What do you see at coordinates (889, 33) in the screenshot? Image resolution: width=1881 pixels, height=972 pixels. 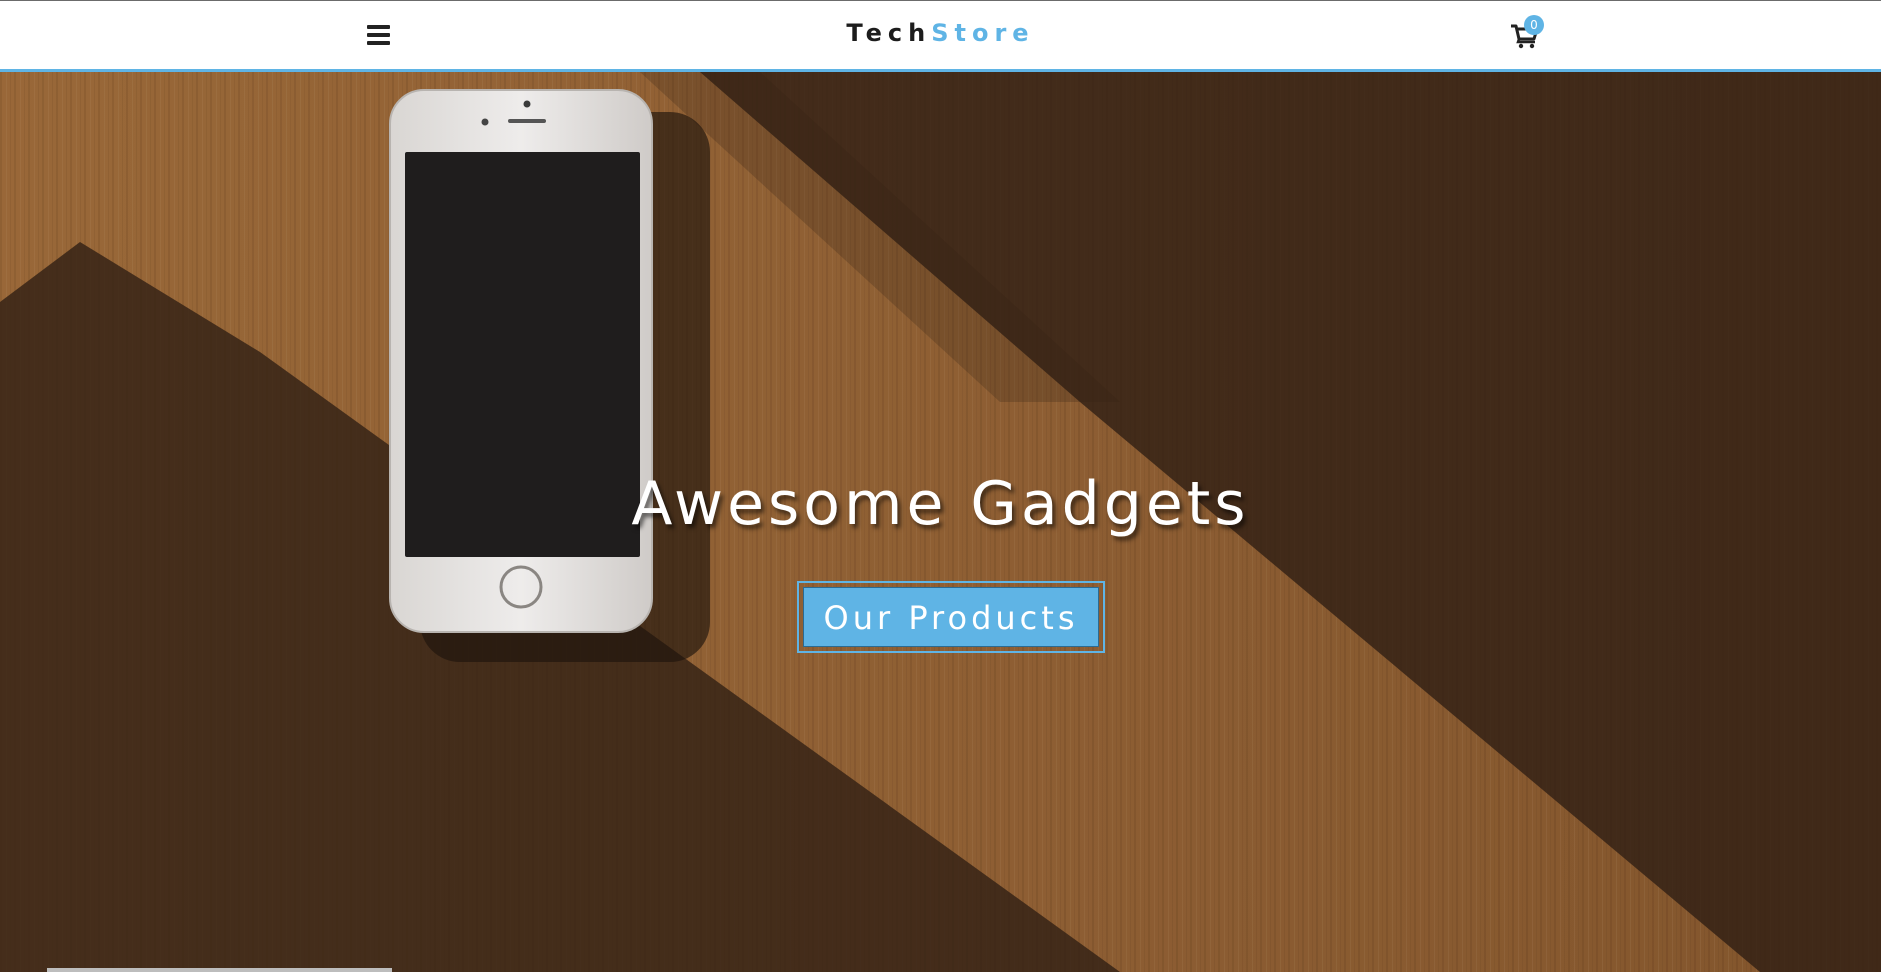 I see `logo-part-tech: Tech` at bounding box center [889, 33].